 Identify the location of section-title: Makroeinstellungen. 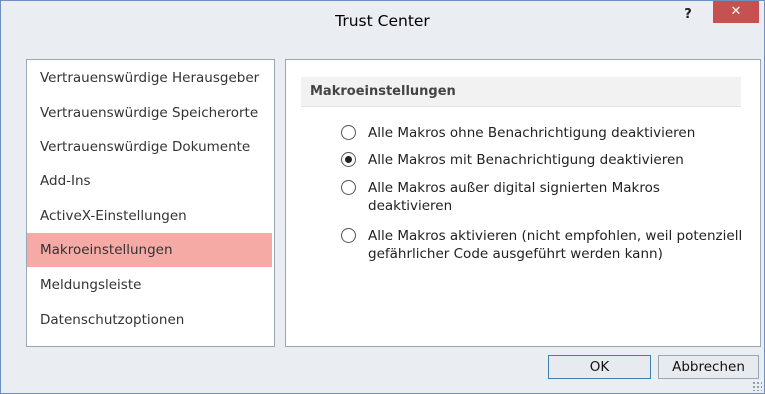
(521, 92).